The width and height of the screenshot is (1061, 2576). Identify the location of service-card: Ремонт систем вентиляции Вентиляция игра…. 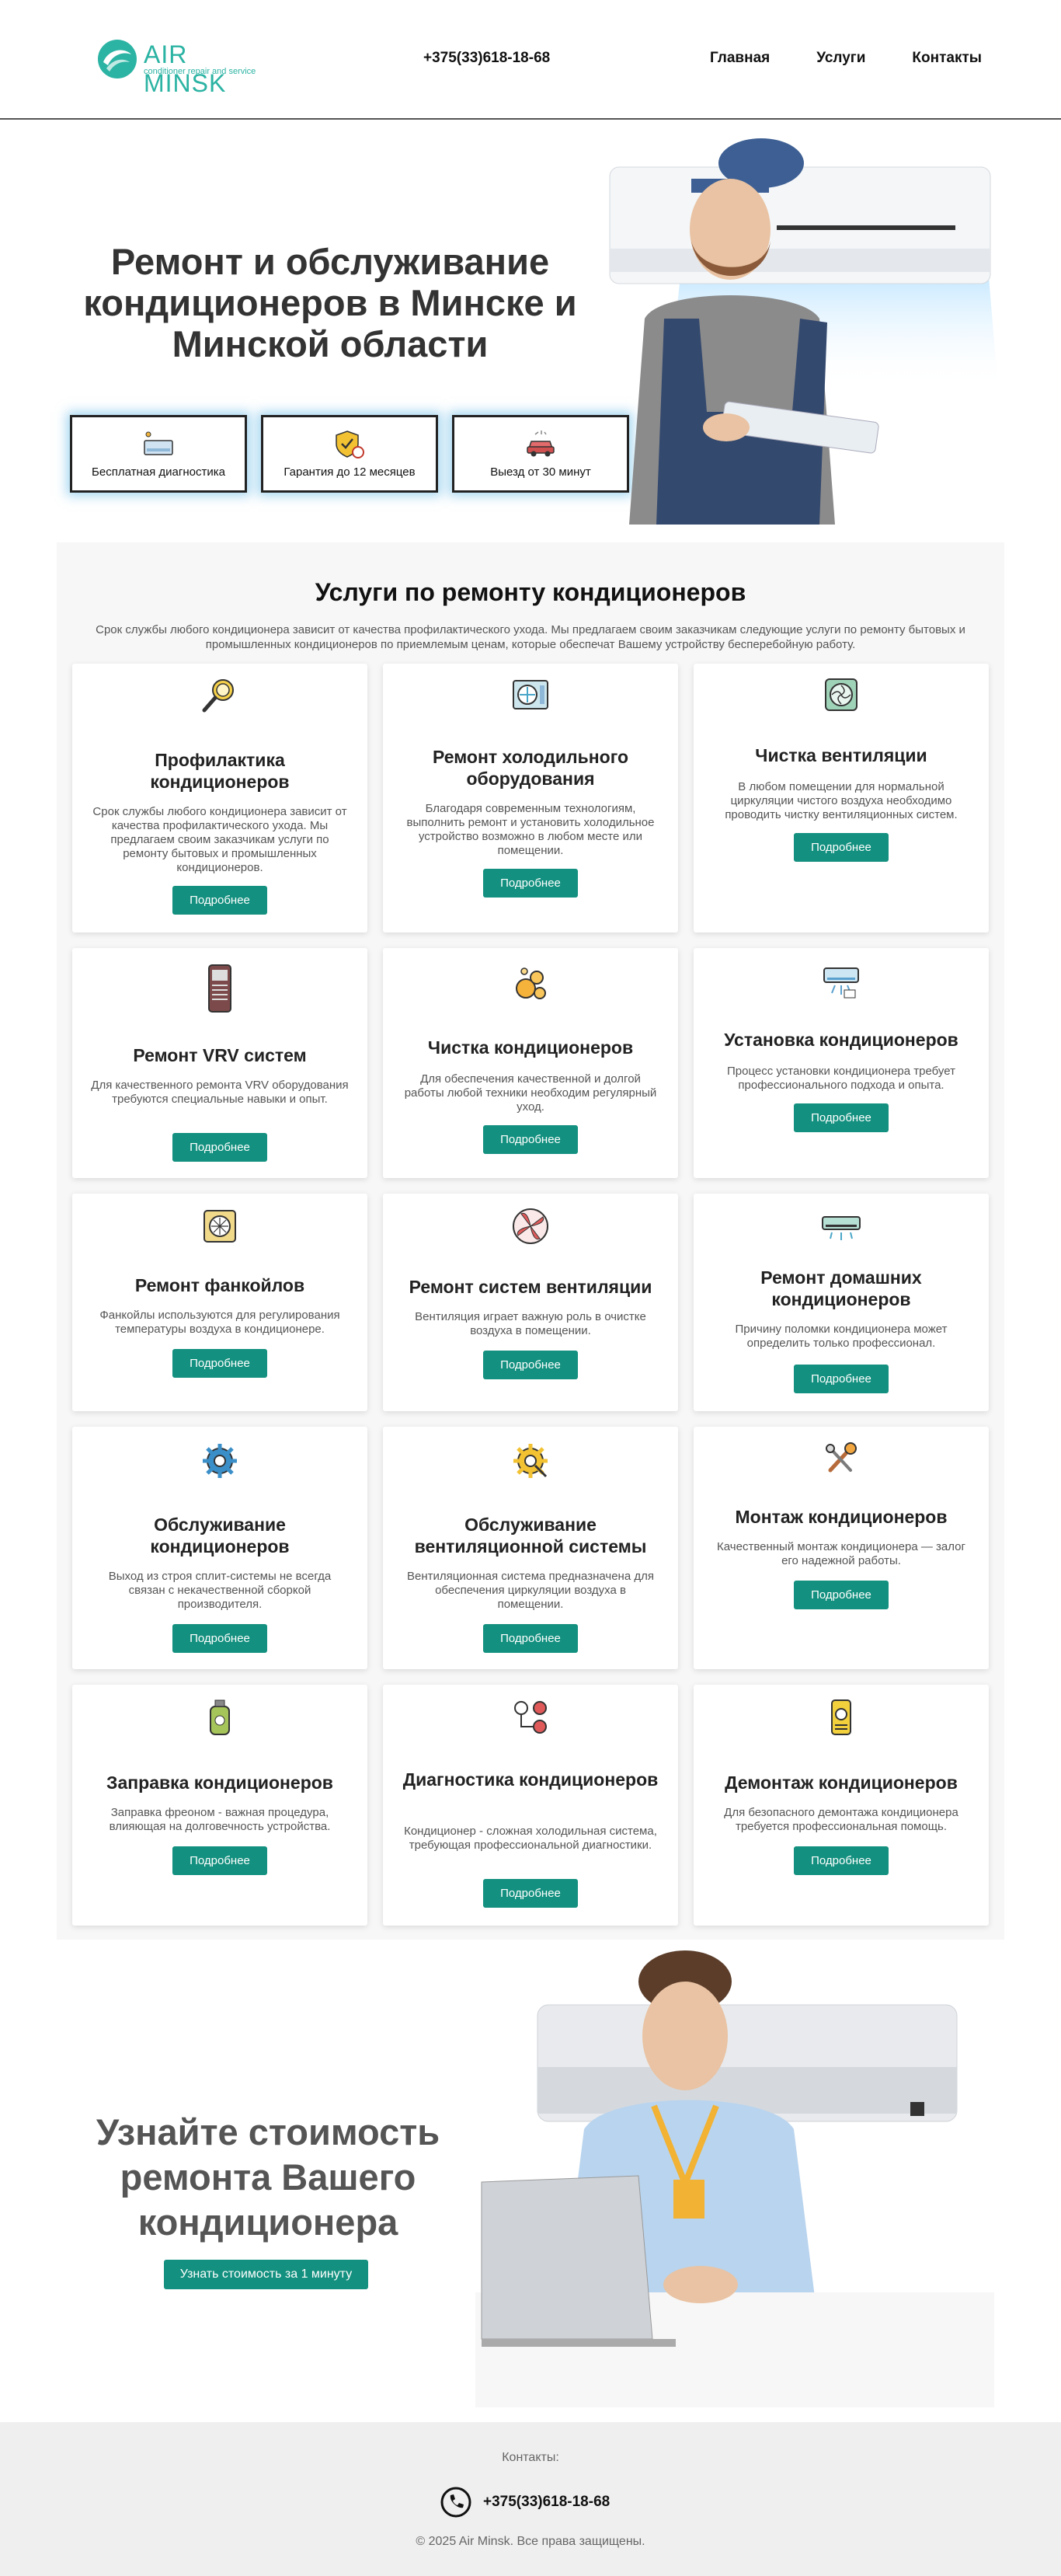
(530, 1302).